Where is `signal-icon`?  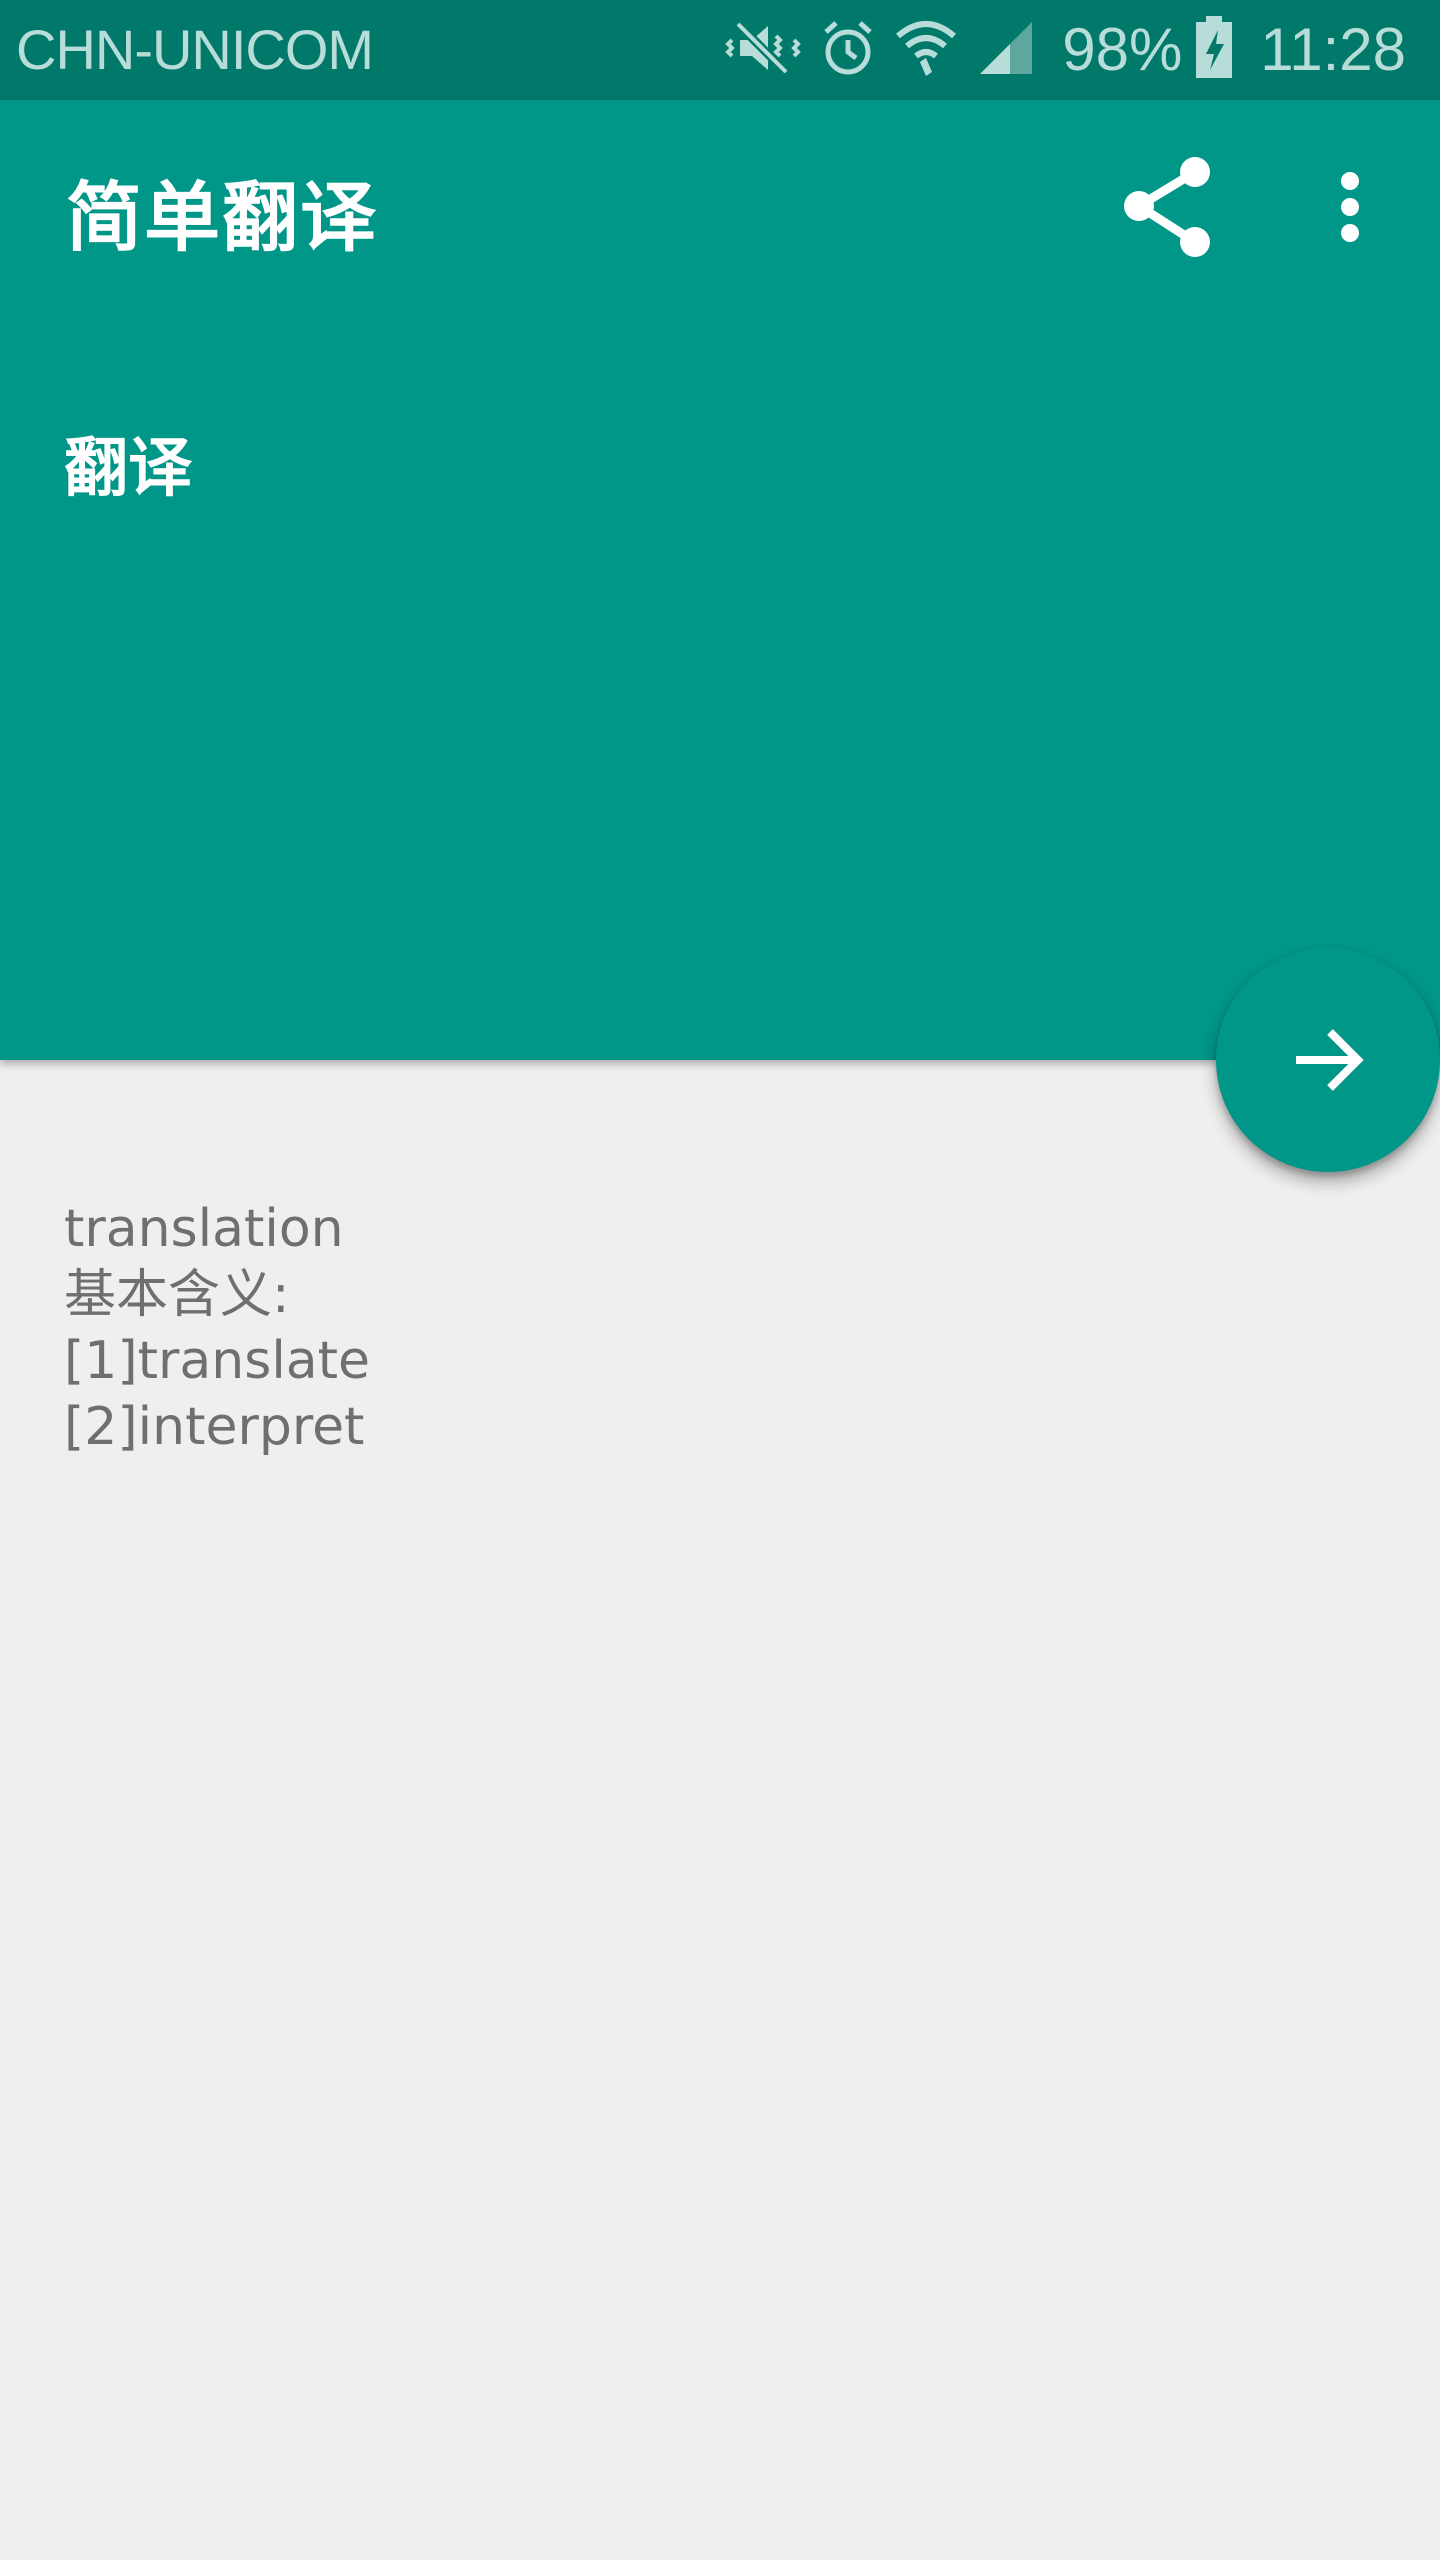 signal-icon is located at coordinates (1006, 50).